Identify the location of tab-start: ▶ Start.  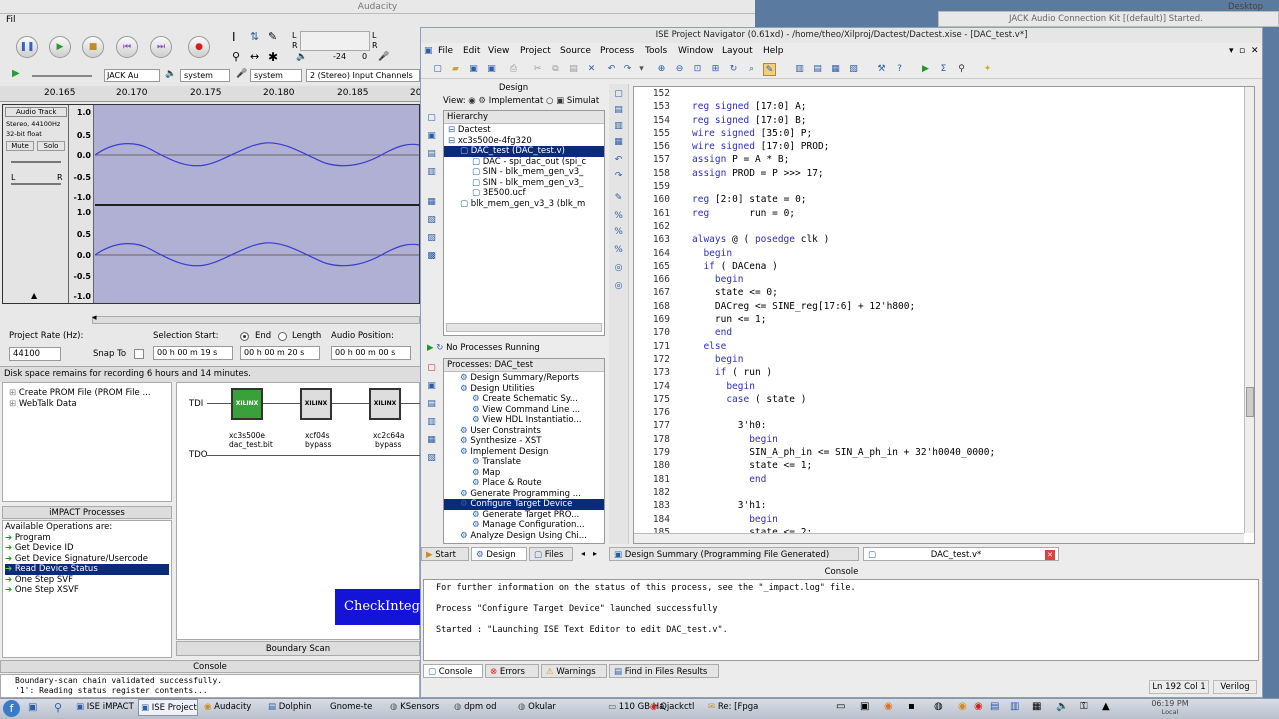
(445, 554).